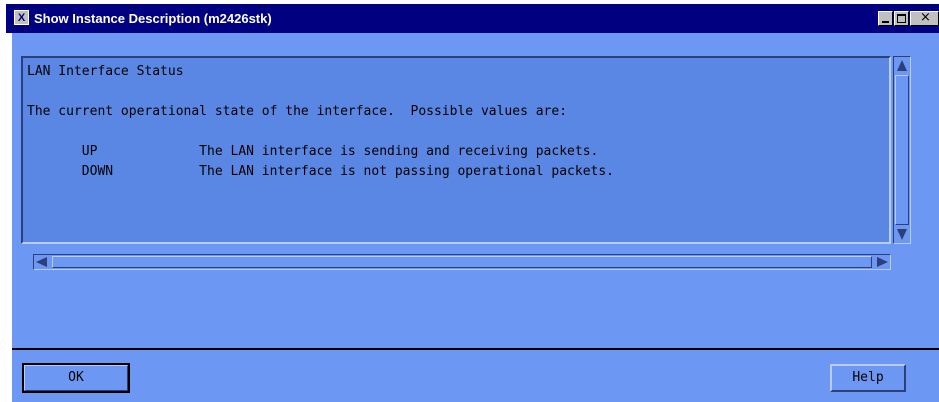 The width and height of the screenshot is (939, 402). I want to click on vertical-scrollbar, so click(902, 150).